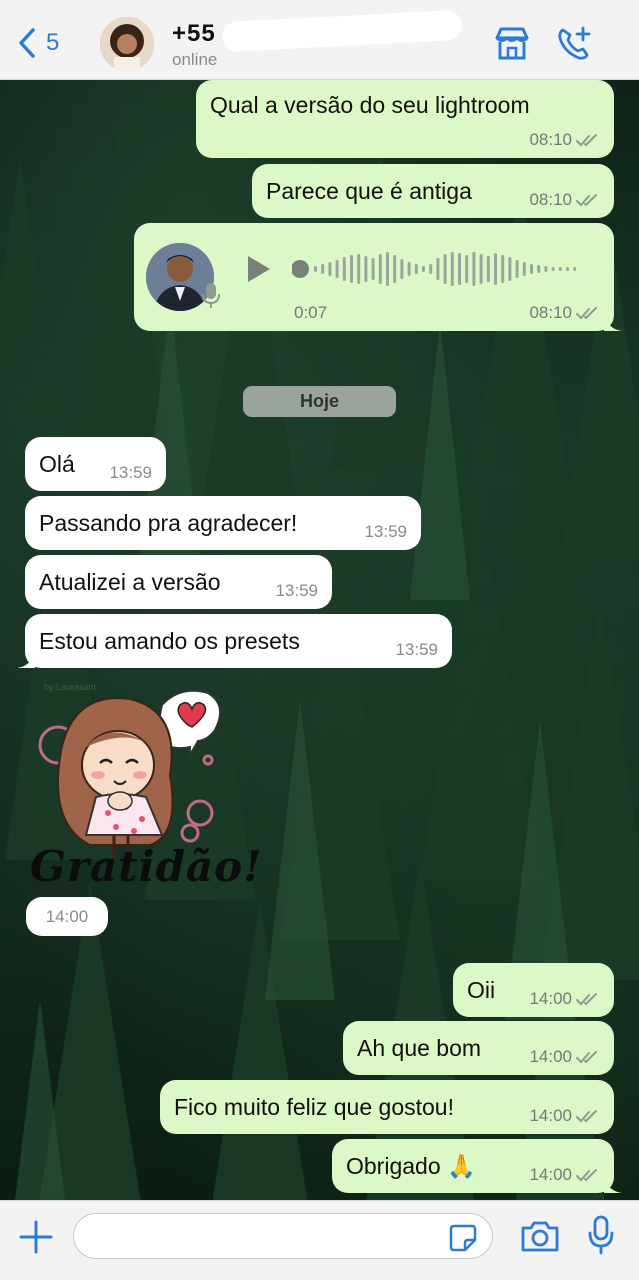  I want to click on contact-name: +55, so click(194, 34).